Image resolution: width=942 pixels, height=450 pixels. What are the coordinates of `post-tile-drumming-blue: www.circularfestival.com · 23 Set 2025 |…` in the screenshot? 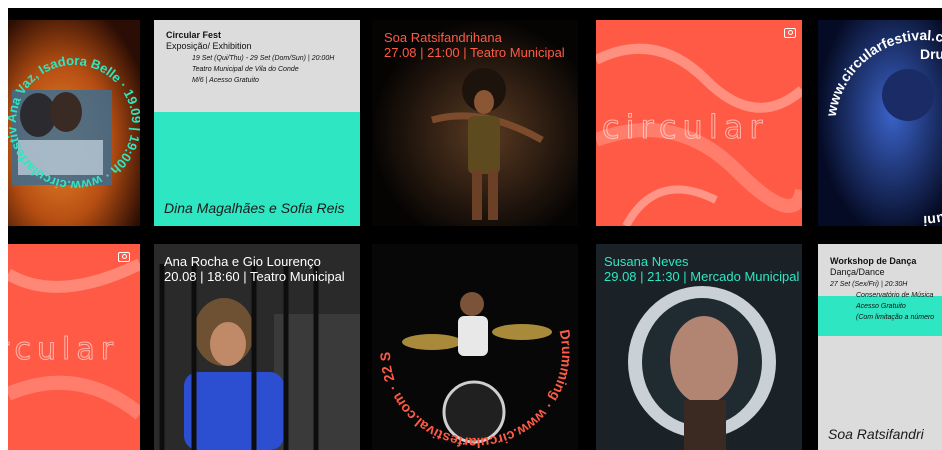 It's located at (880, 123).